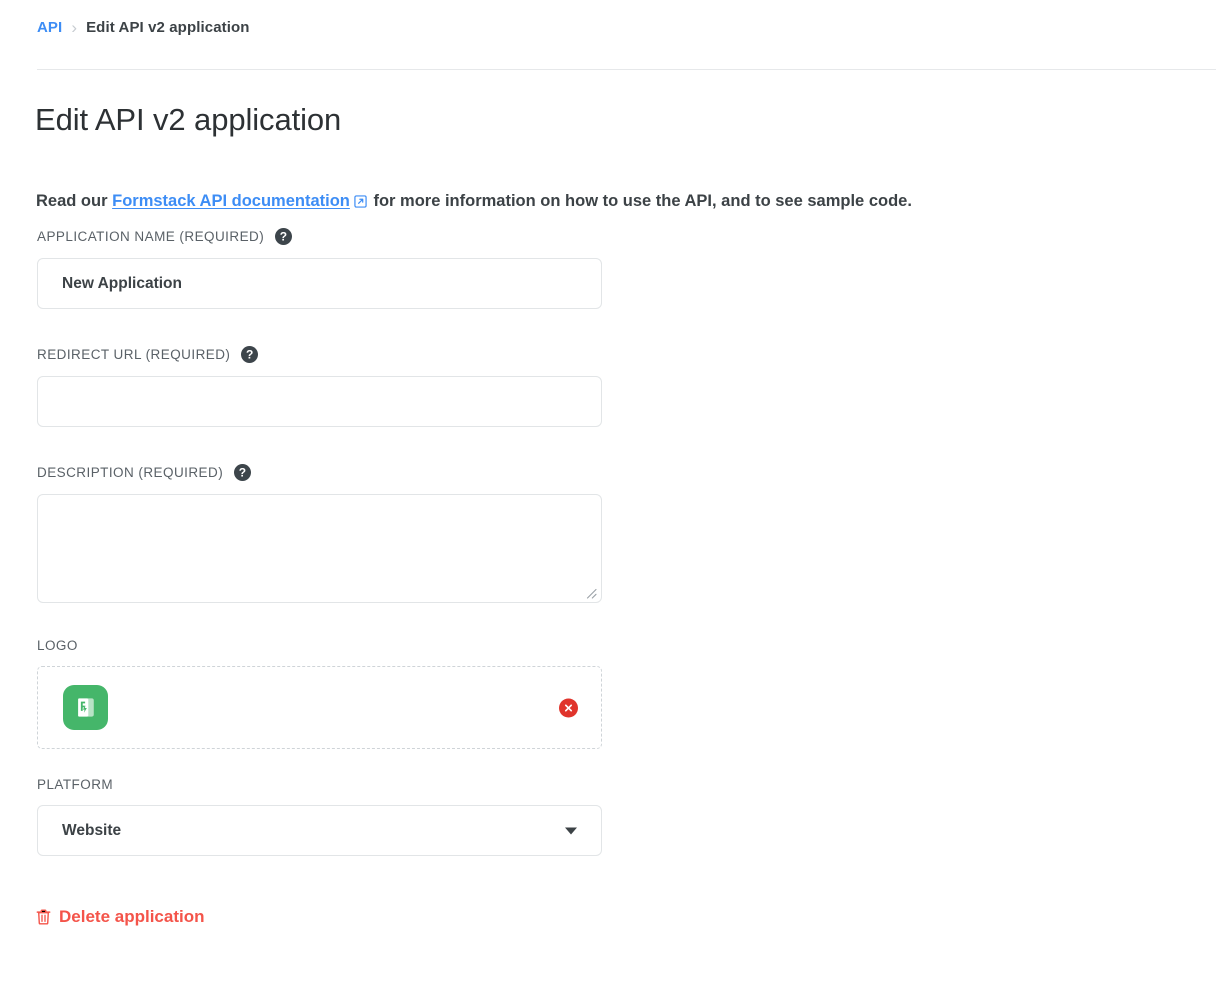 The height and width of the screenshot is (982, 1216). Describe the element at coordinates (151, 236) in the screenshot. I see `application-name-label-text: APPLICATION NAME (REQUIRED)` at that location.